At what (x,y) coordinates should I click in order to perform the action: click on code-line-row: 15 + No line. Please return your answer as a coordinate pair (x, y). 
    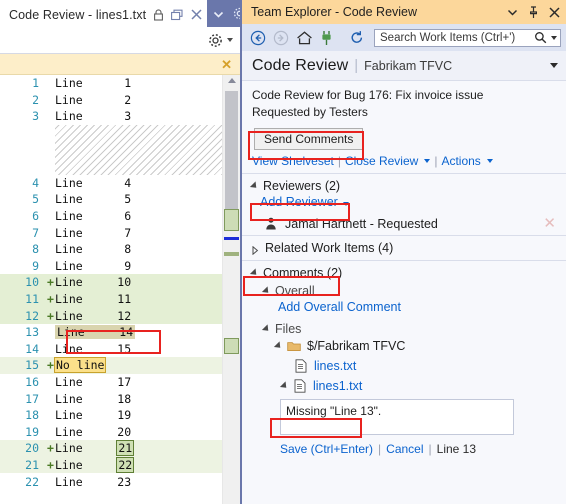
    Looking at the image, I should click on (111, 365).